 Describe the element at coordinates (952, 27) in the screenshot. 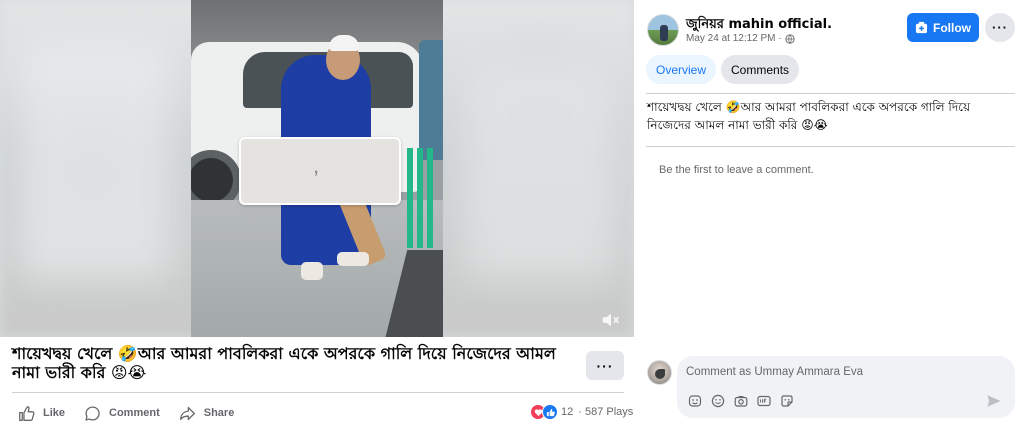

I see `follow-label: Follow` at that location.